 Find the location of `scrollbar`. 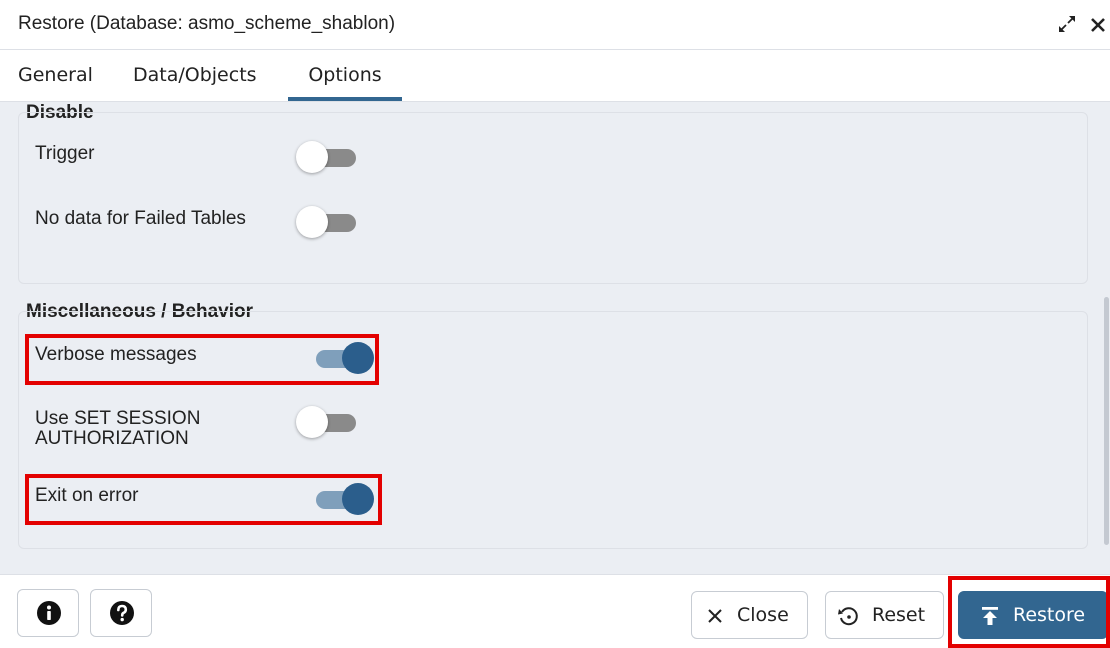

scrollbar is located at coordinates (1106, 421).